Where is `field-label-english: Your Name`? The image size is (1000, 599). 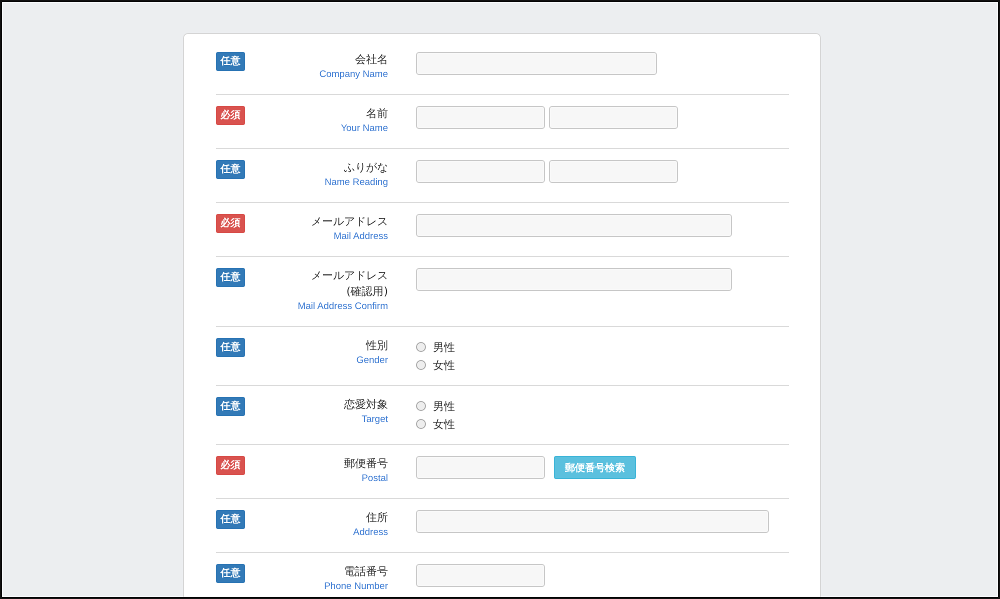 field-label-english: Your Name is located at coordinates (364, 129).